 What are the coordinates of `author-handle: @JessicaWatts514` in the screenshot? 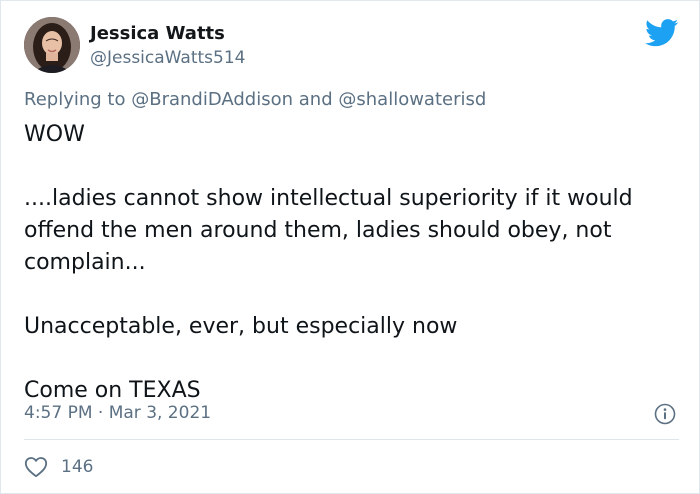 It's located at (167, 58).